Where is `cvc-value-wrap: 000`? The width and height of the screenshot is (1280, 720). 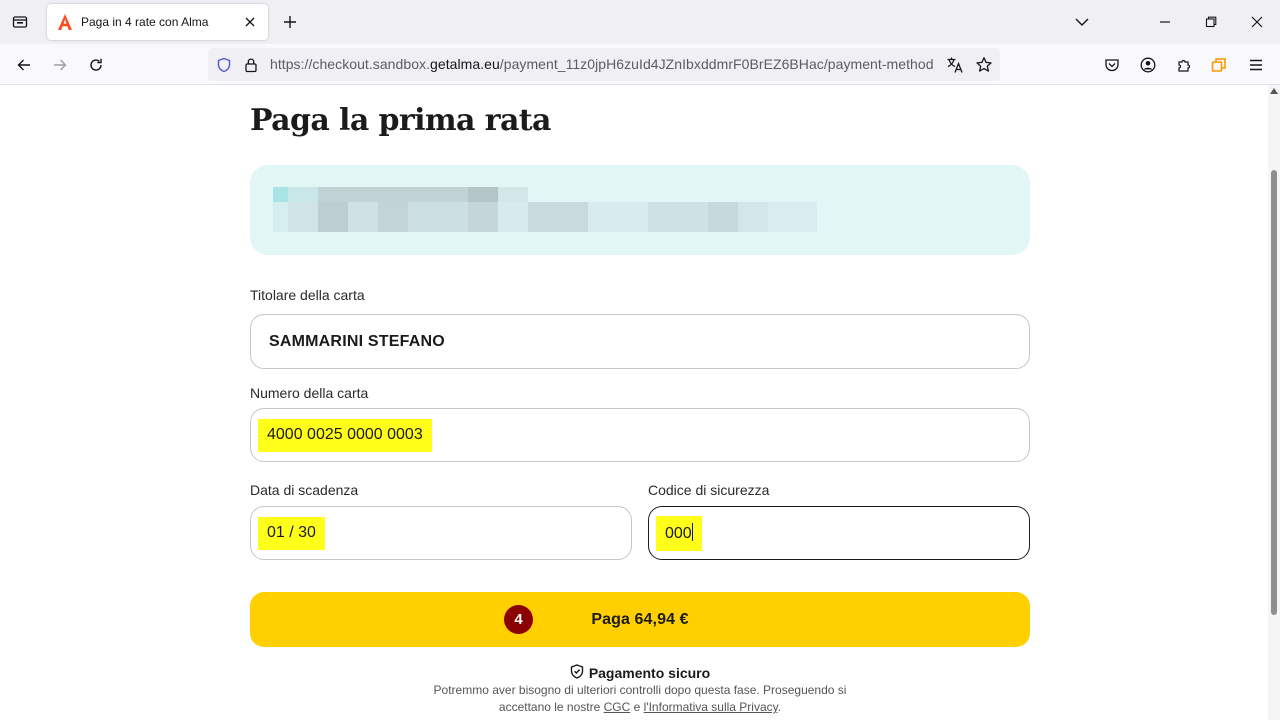 cvc-value-wrap: 000 is located at coordinates (679, 533).